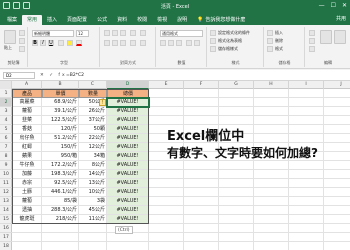 Image resolution: width=350 pixels, height=250 pixels. Describe the element at coordinates (93, 156) in the screenshot. I see `quantity-cell: 34箱` at that location.